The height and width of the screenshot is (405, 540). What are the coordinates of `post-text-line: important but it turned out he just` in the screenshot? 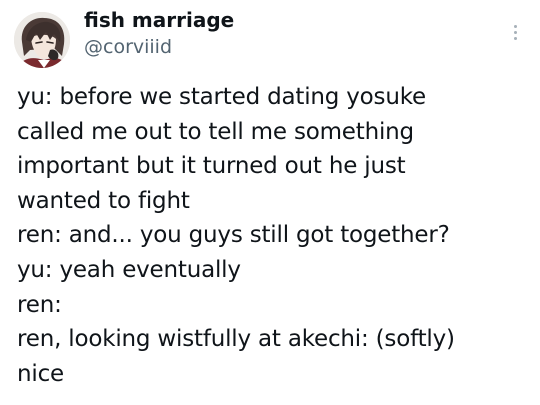 It's located at (211, 166).